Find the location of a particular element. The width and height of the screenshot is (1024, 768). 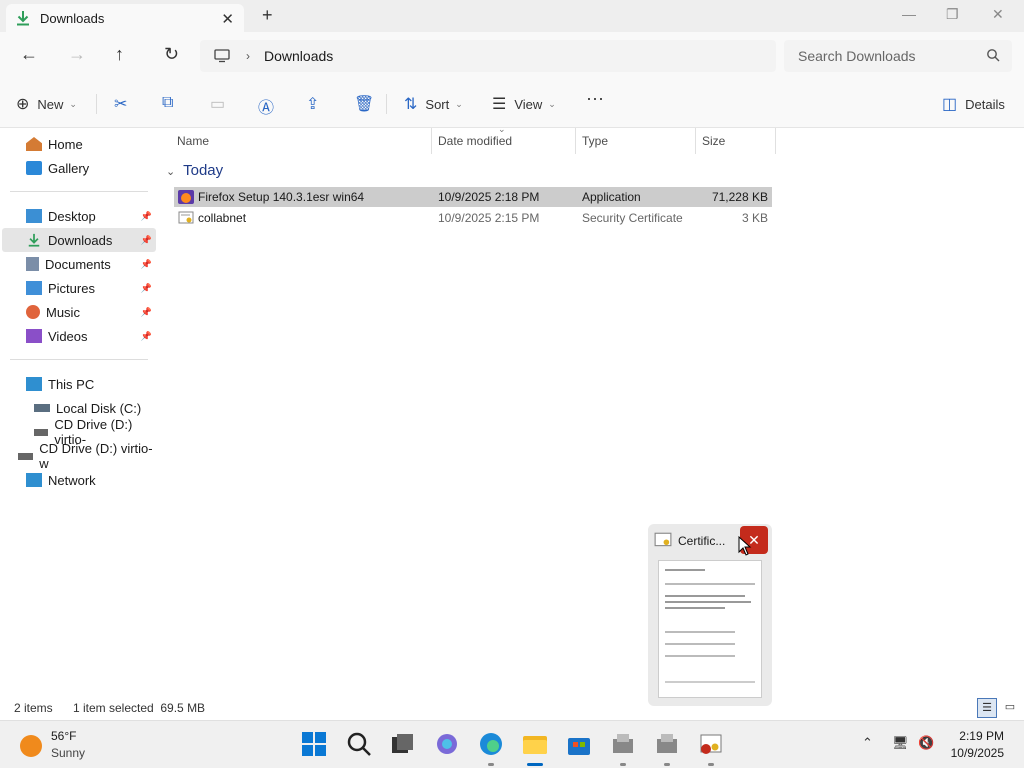

group-label: Today is located at coordinates (203, 170).